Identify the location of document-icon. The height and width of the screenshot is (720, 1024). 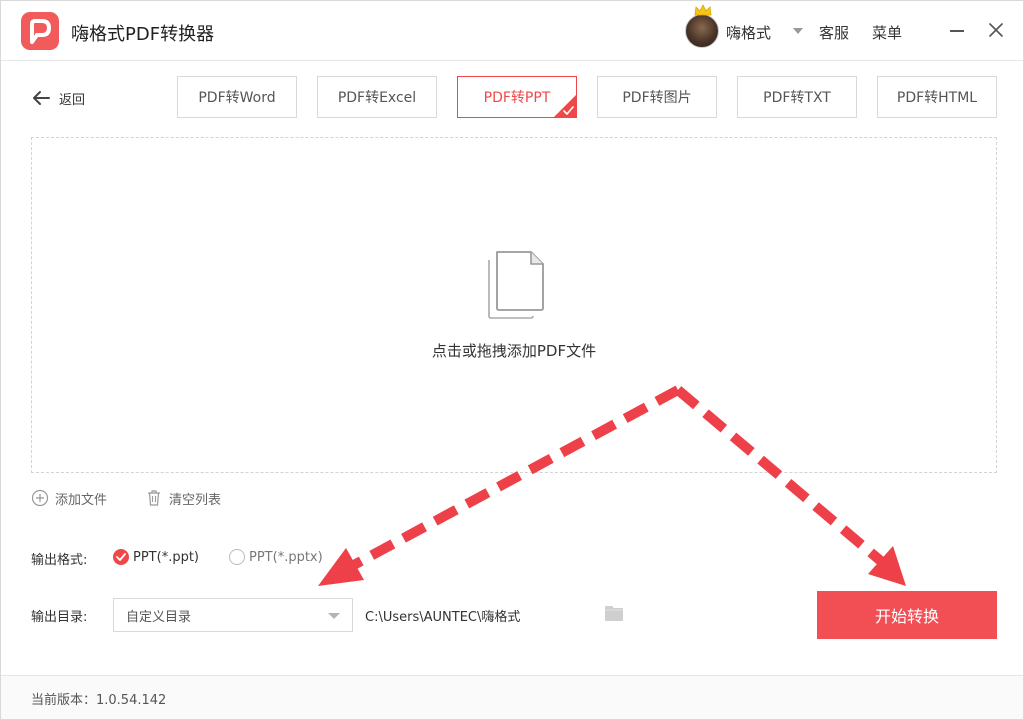
(516, 285).